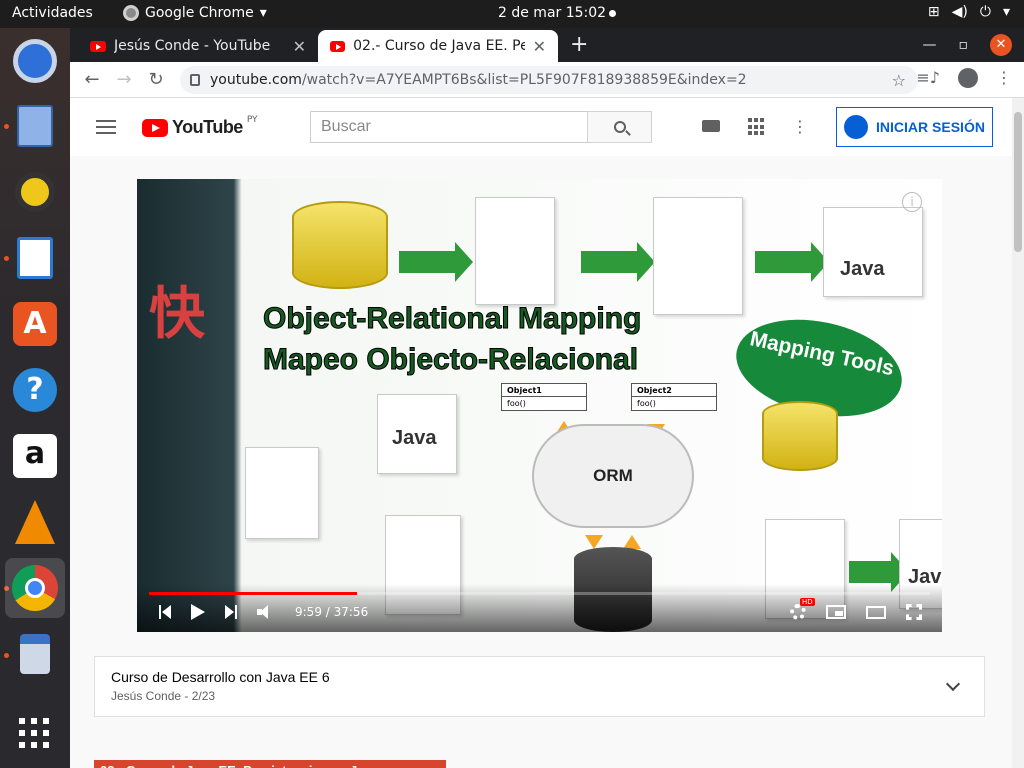  I want to click on player-controls: 9:59 / 37:56 HD, so click(539, 608).